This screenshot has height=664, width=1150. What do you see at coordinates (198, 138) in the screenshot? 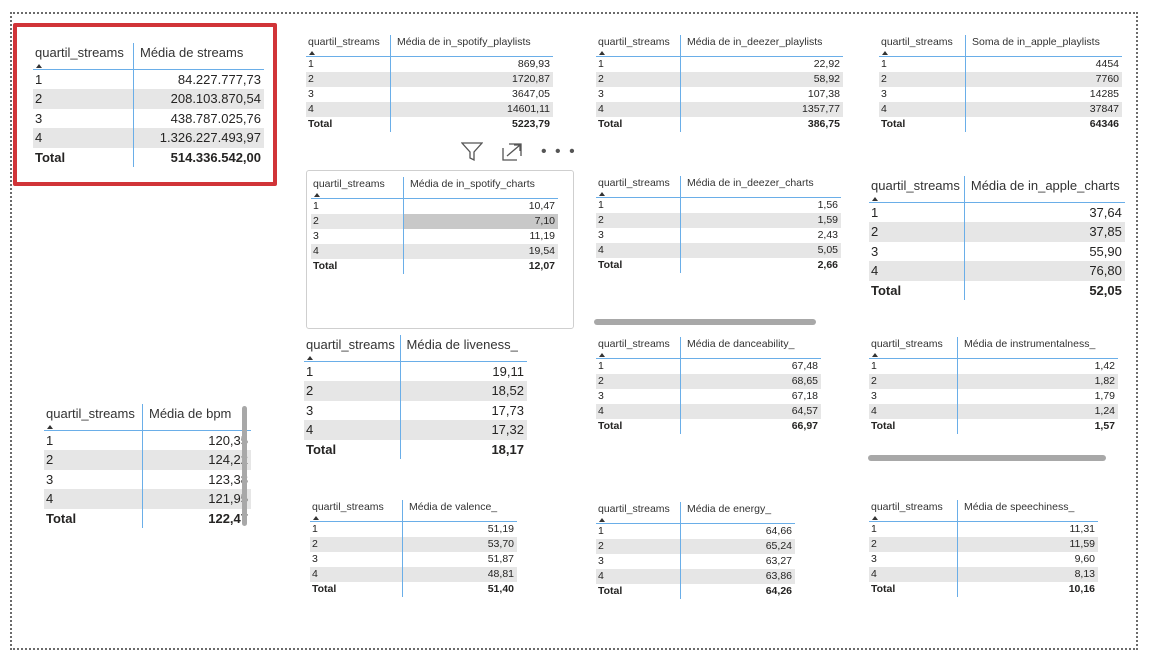
I see `cell-value: 1.326.227.493,97` at bounding box center [198, 138].